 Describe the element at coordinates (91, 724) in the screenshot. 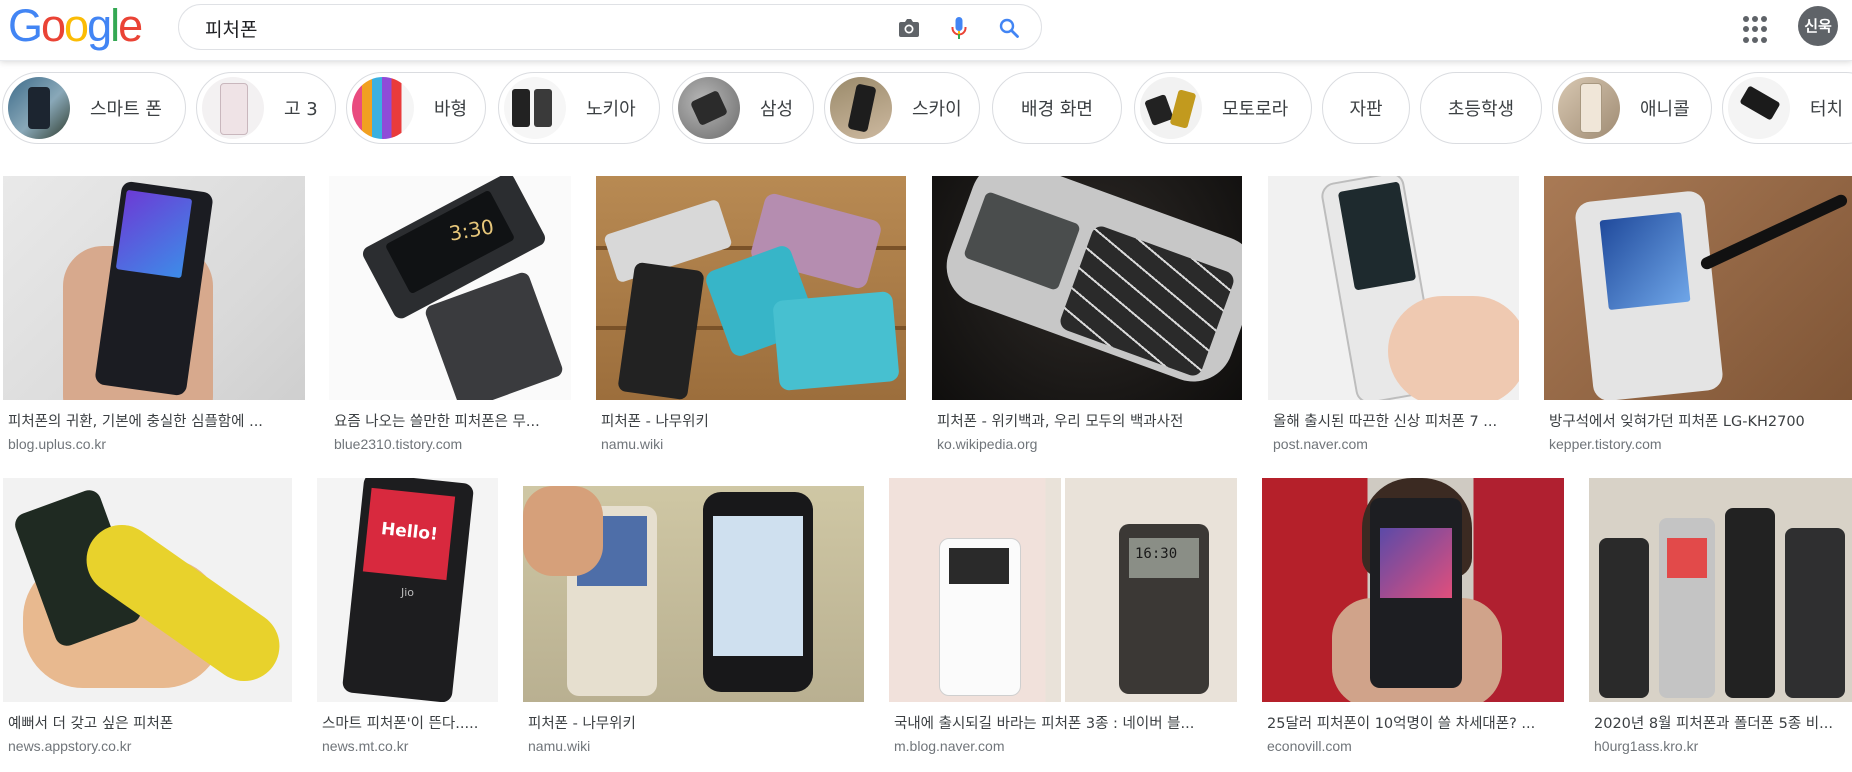

I see `result-title: 예뻐서 더 갖고 싶은 피처폰` at that location.